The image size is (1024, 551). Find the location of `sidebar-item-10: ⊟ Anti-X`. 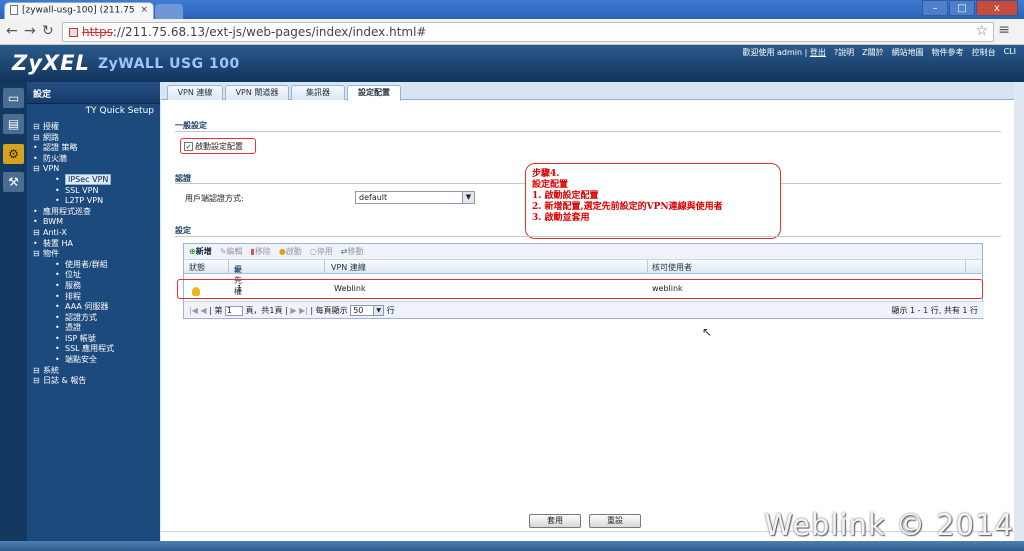

sidebar-item-10: ⊟ Anti-X is located at coordinates (95, 233).